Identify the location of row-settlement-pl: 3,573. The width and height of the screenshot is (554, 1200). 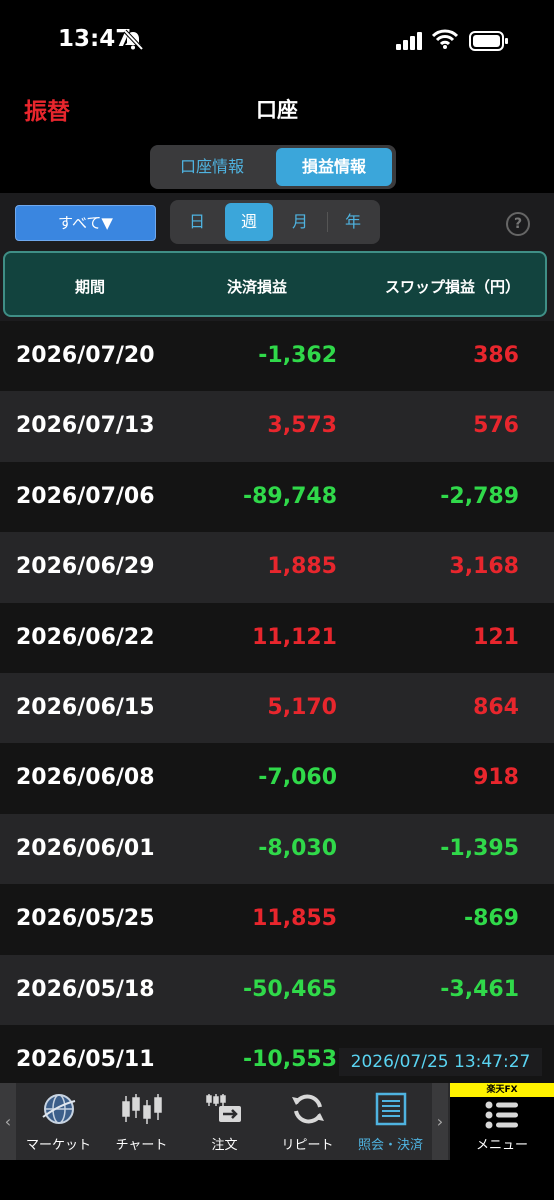
(302, 426).